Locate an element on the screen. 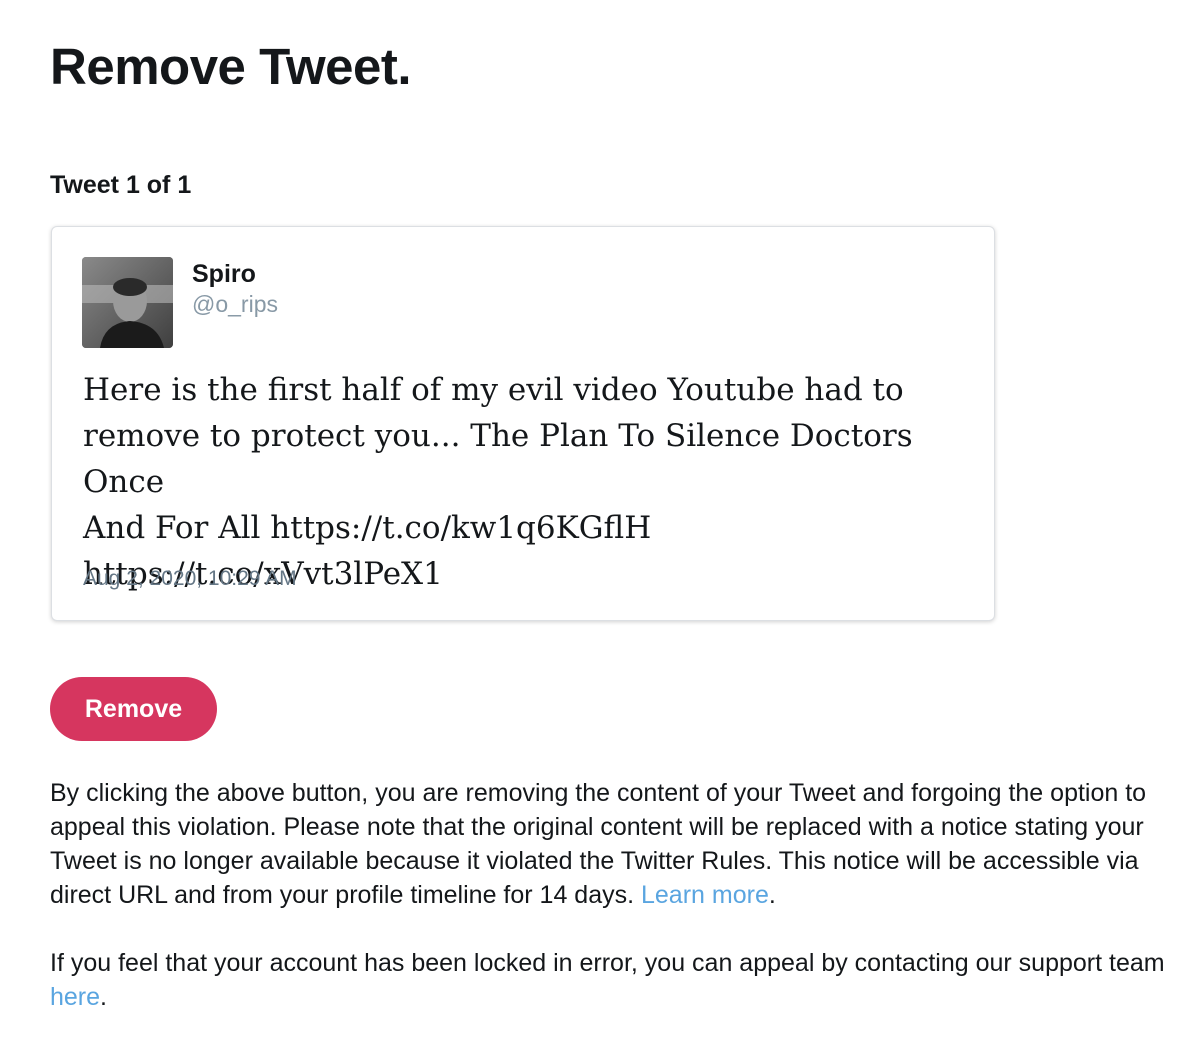 The height and width of the screenshot is (1064, 1200). user-avatar-photo-icon is located at coordinates (127, 302).